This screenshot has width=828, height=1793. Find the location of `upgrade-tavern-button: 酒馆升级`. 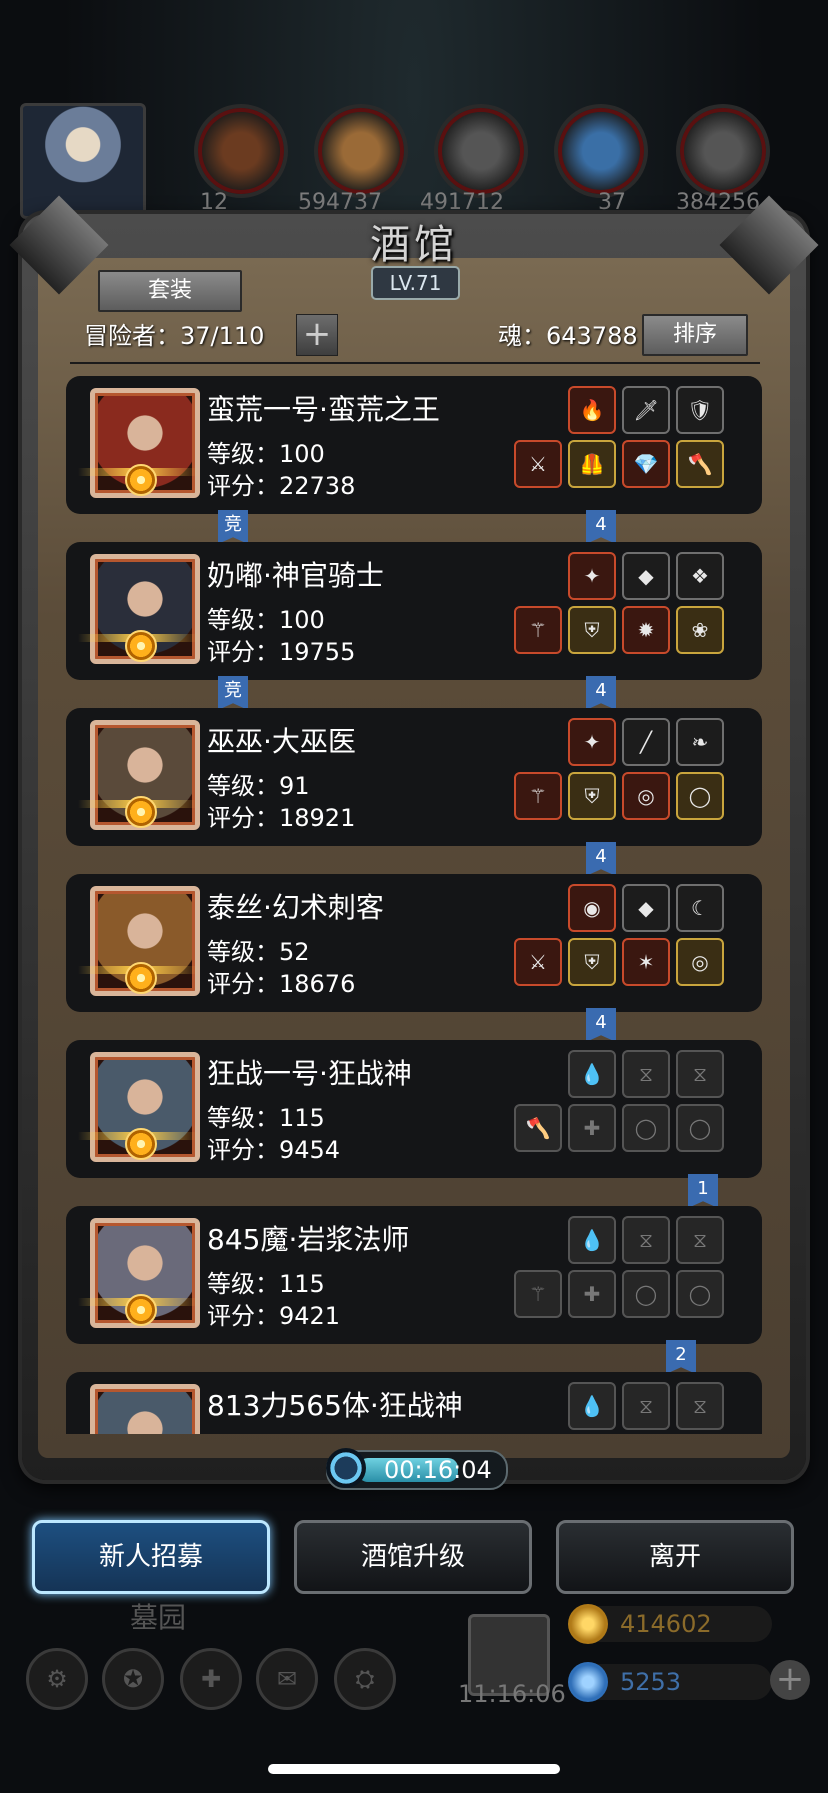

upgrade-tavern-button: 酒馆升级 is located at coordinates (413, 1557).